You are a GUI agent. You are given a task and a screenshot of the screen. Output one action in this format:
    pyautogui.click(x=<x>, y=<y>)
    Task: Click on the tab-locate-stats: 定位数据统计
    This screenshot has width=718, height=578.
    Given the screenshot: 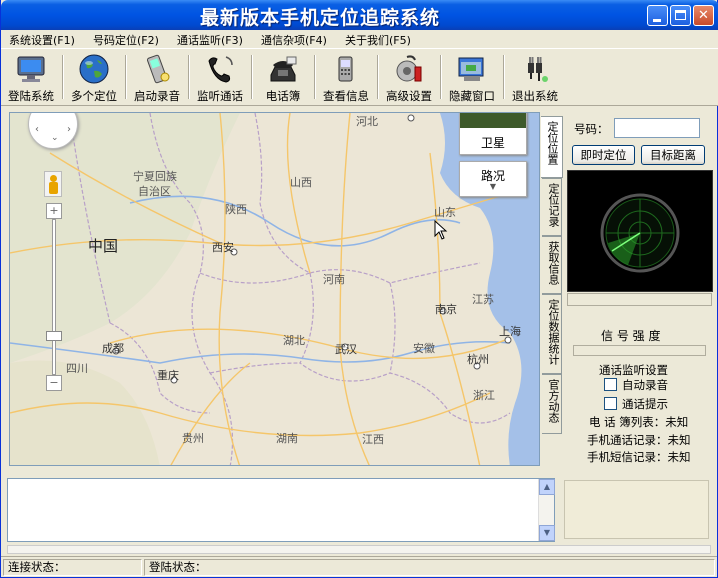 What is the action you would take?
    pyautogui.click(x=552, y=334)
    